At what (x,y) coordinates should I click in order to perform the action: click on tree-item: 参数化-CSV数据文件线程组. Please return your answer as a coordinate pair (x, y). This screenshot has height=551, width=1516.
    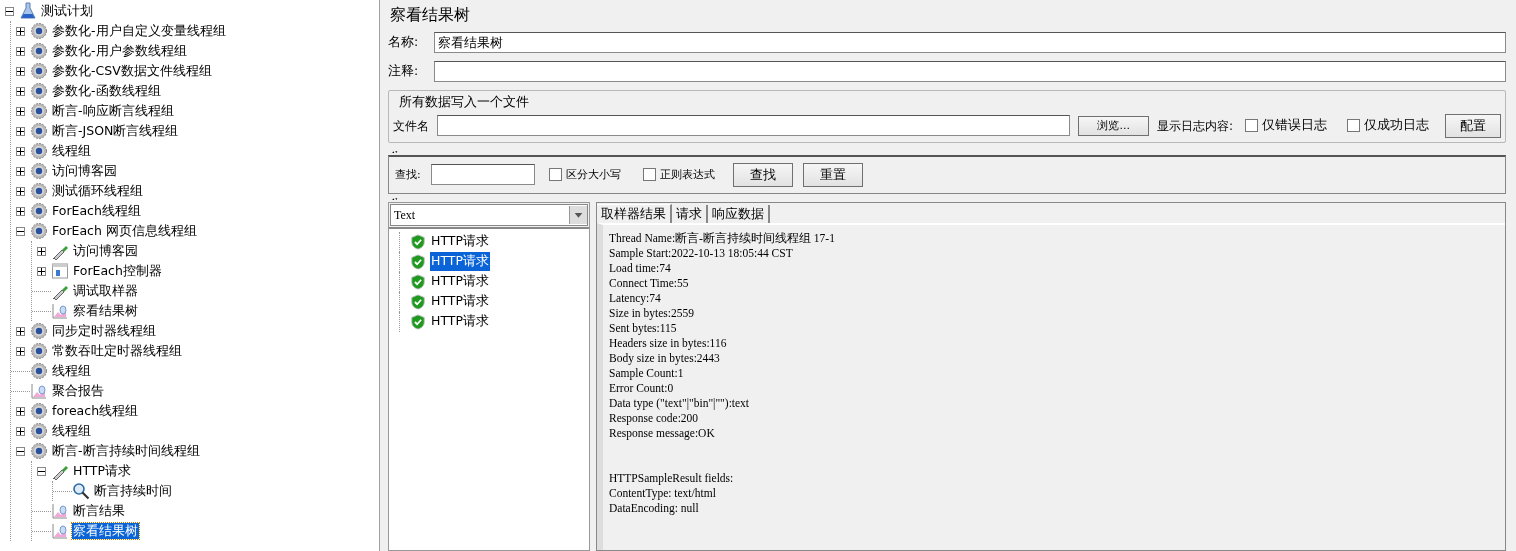
    Looking at the image, I should click on (132, 71).